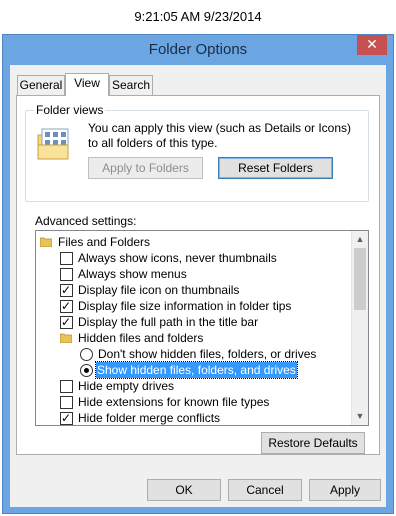  Describe the element at coordinates (53, 144) in the screenshot. I see `folder-views-icon` at that location.